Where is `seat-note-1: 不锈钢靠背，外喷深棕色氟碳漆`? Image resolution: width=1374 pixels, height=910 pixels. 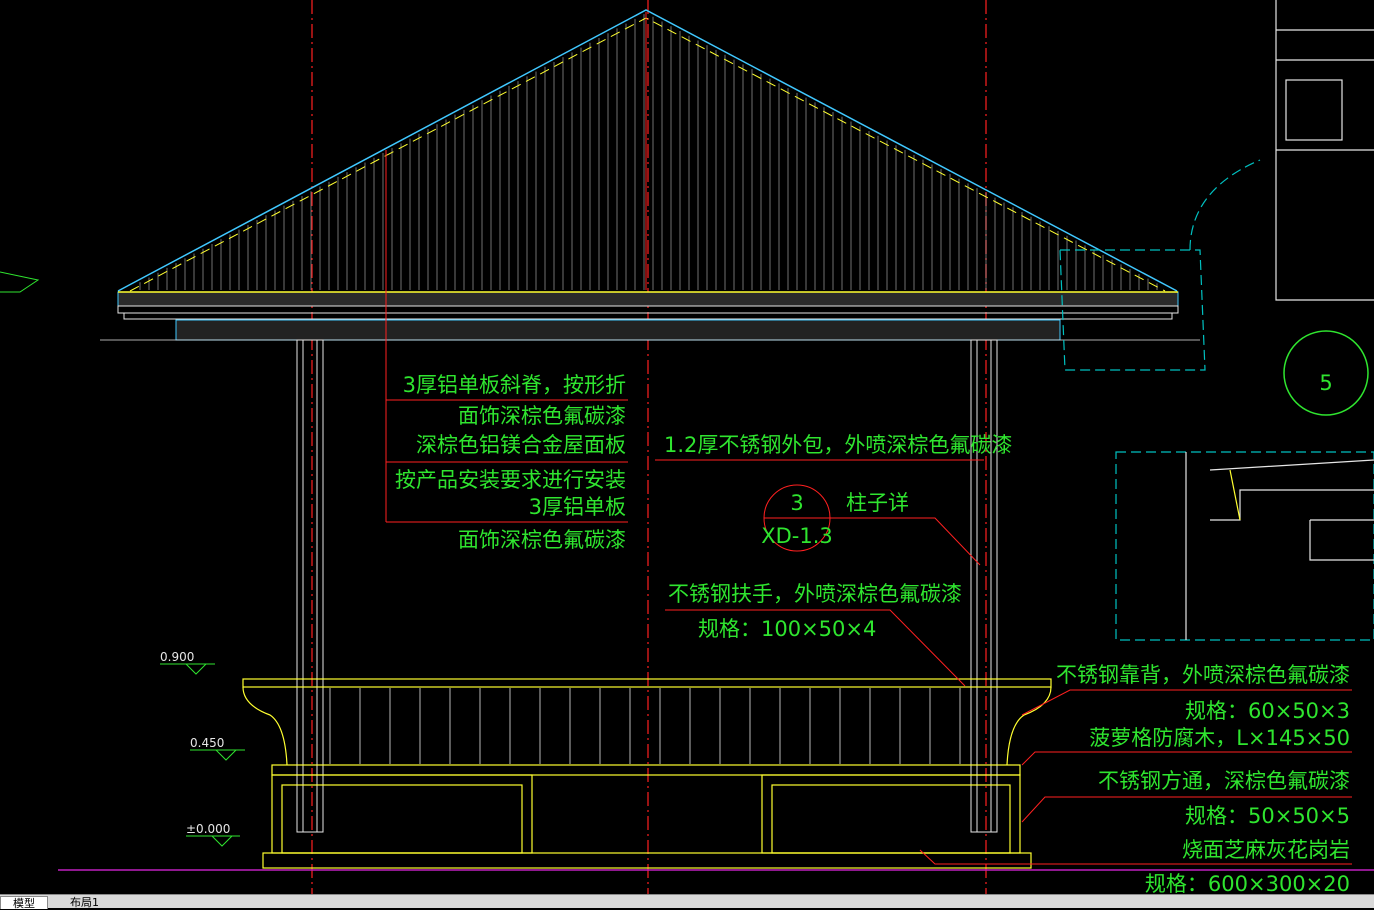
seat-note-1: 不锈钢靠背，外喷深棕色氟碳漆 is located at coordinates (1203, 675).